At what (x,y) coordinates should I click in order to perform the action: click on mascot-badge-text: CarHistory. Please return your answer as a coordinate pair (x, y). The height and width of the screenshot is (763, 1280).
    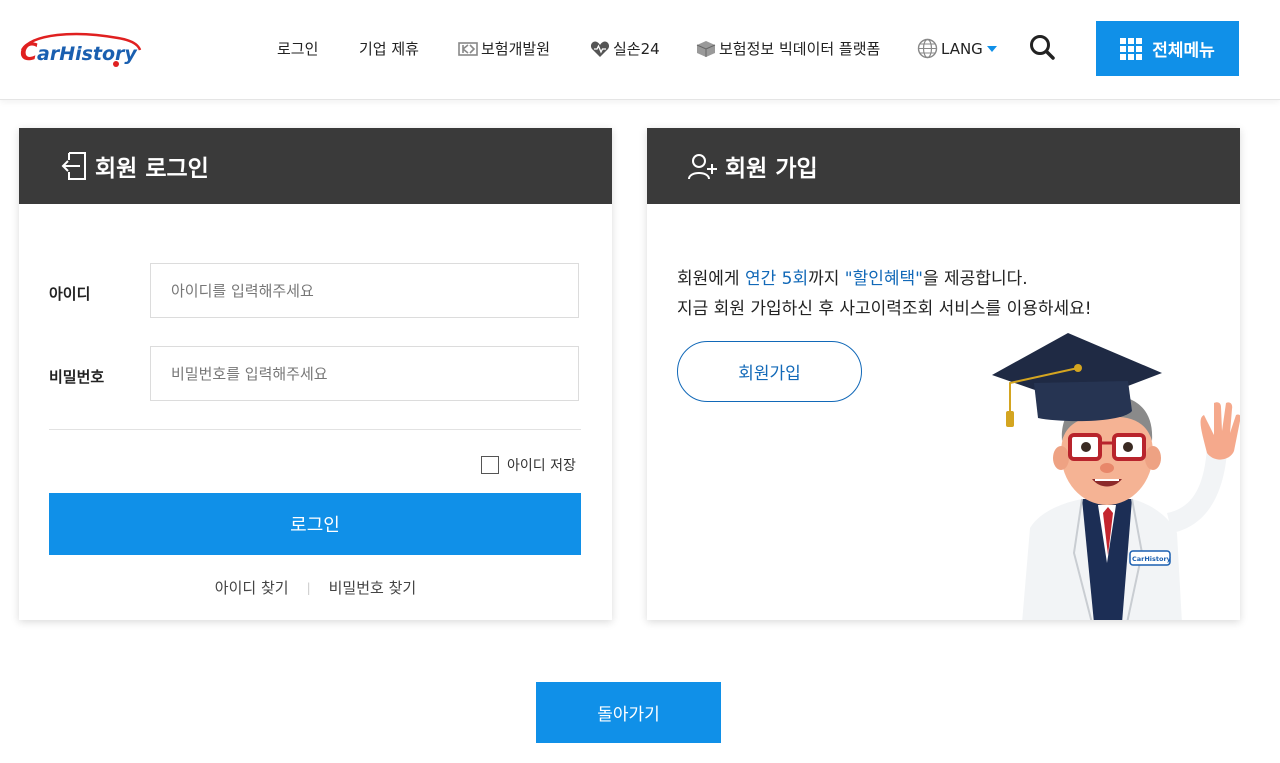
    Looking at the image, I should click on (1152, 559).